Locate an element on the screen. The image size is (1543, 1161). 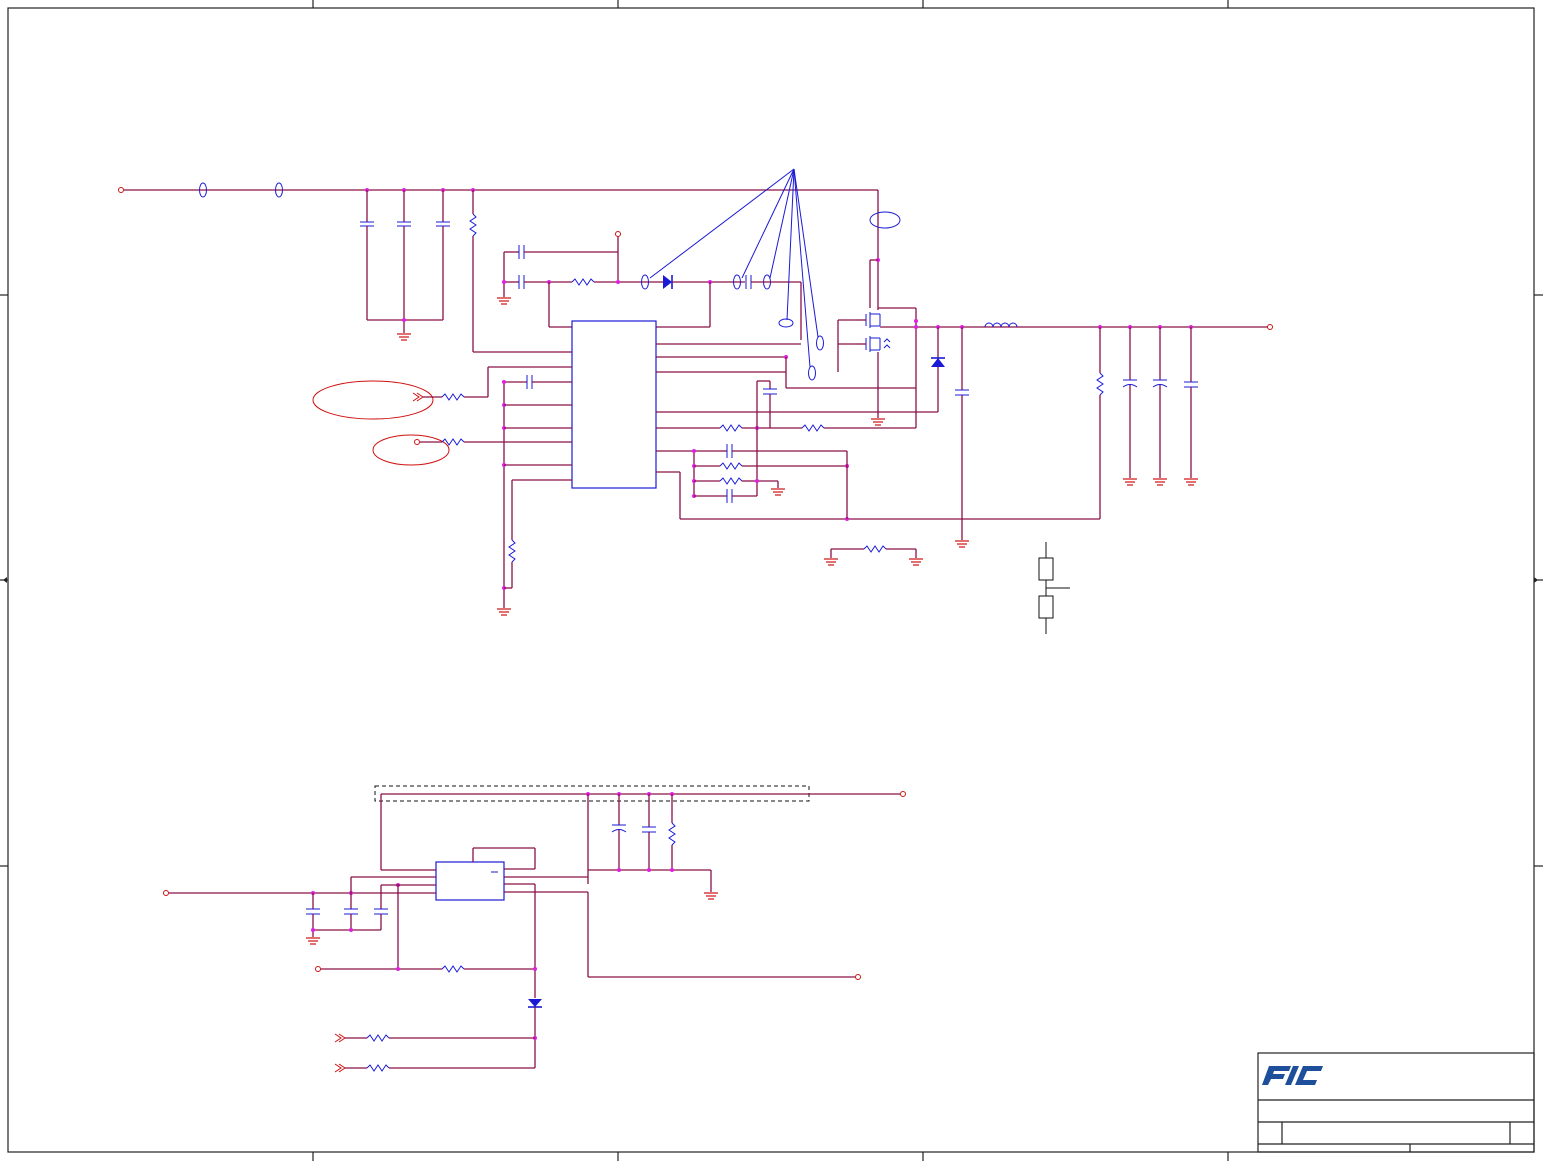
ground-tie-resistor is located at coordinates (873, 555).